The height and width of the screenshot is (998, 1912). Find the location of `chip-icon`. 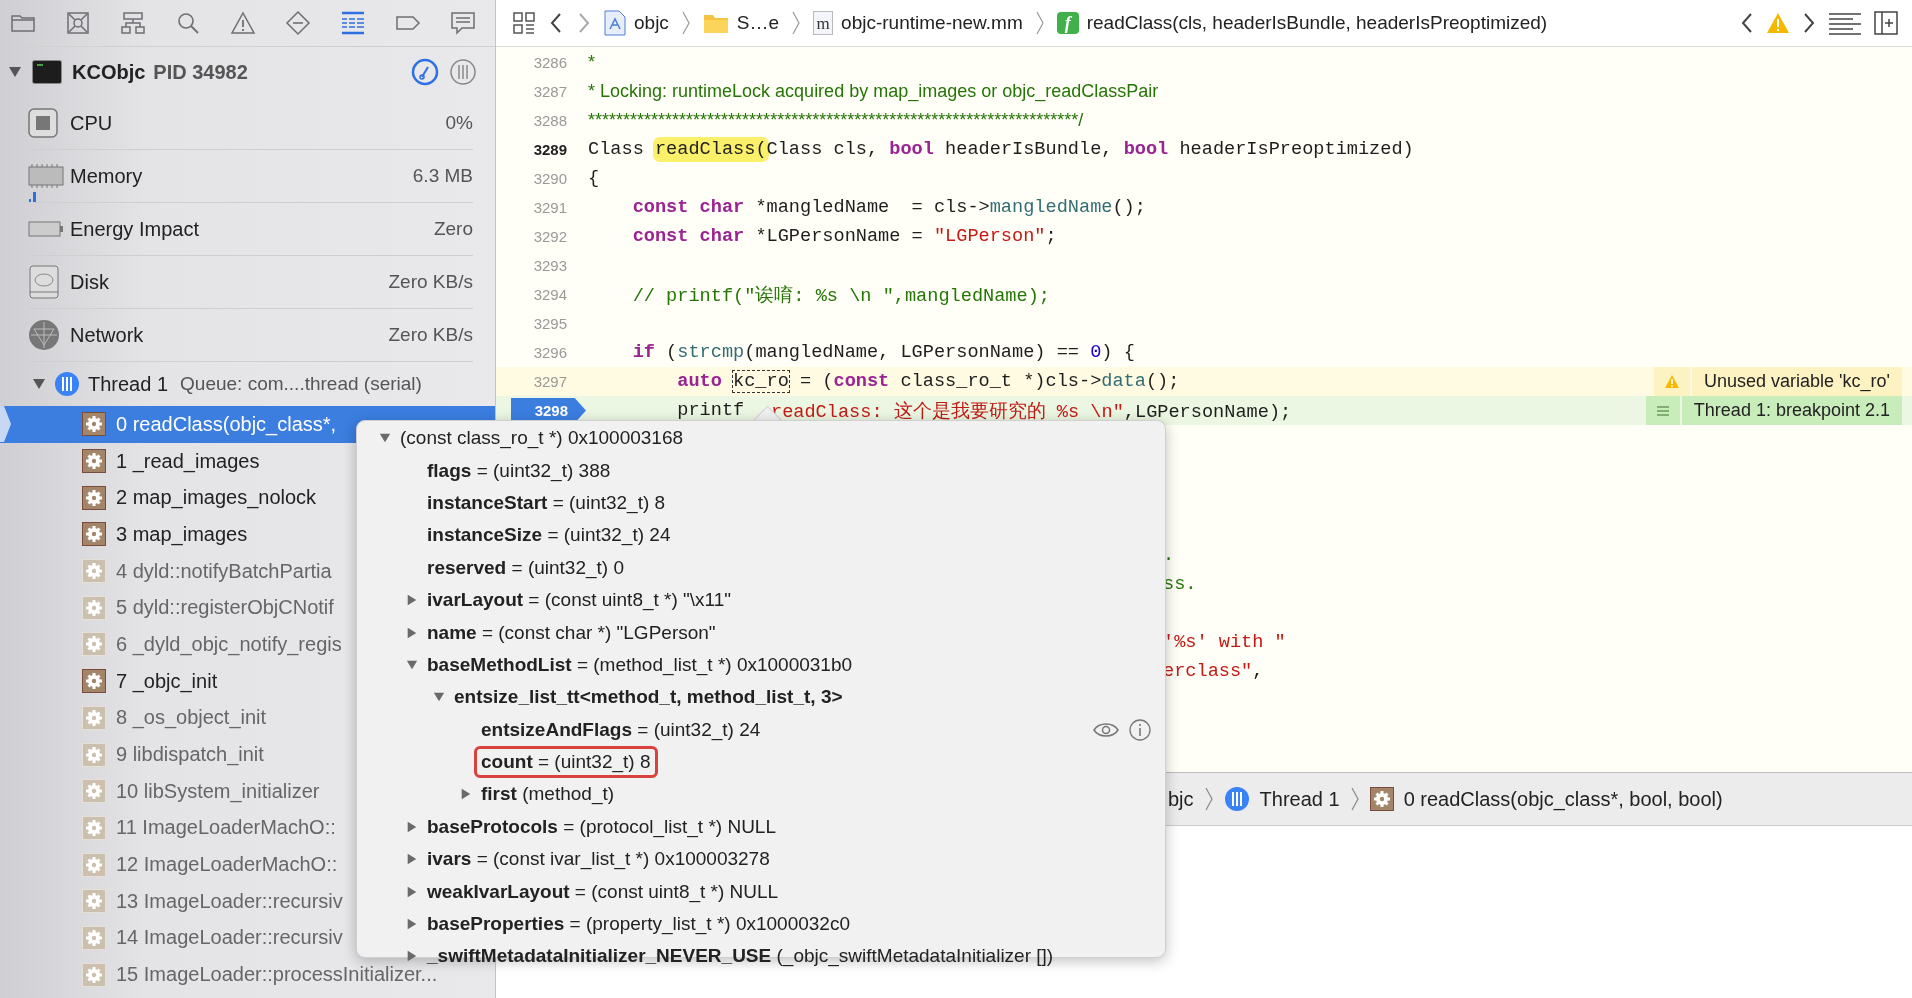

chip-icon is located at coordinates (43, 123).